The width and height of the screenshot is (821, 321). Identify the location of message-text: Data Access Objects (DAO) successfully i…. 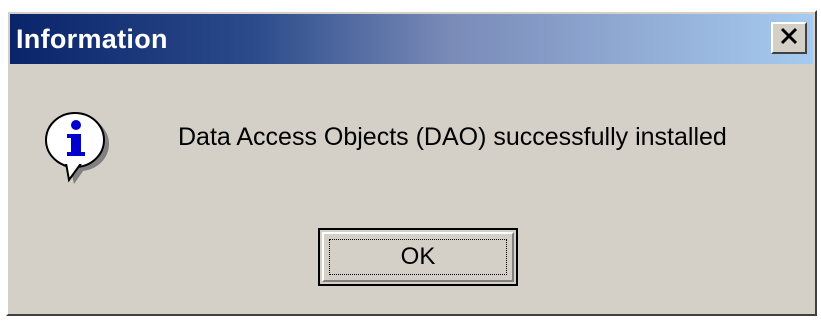
(452, 137).